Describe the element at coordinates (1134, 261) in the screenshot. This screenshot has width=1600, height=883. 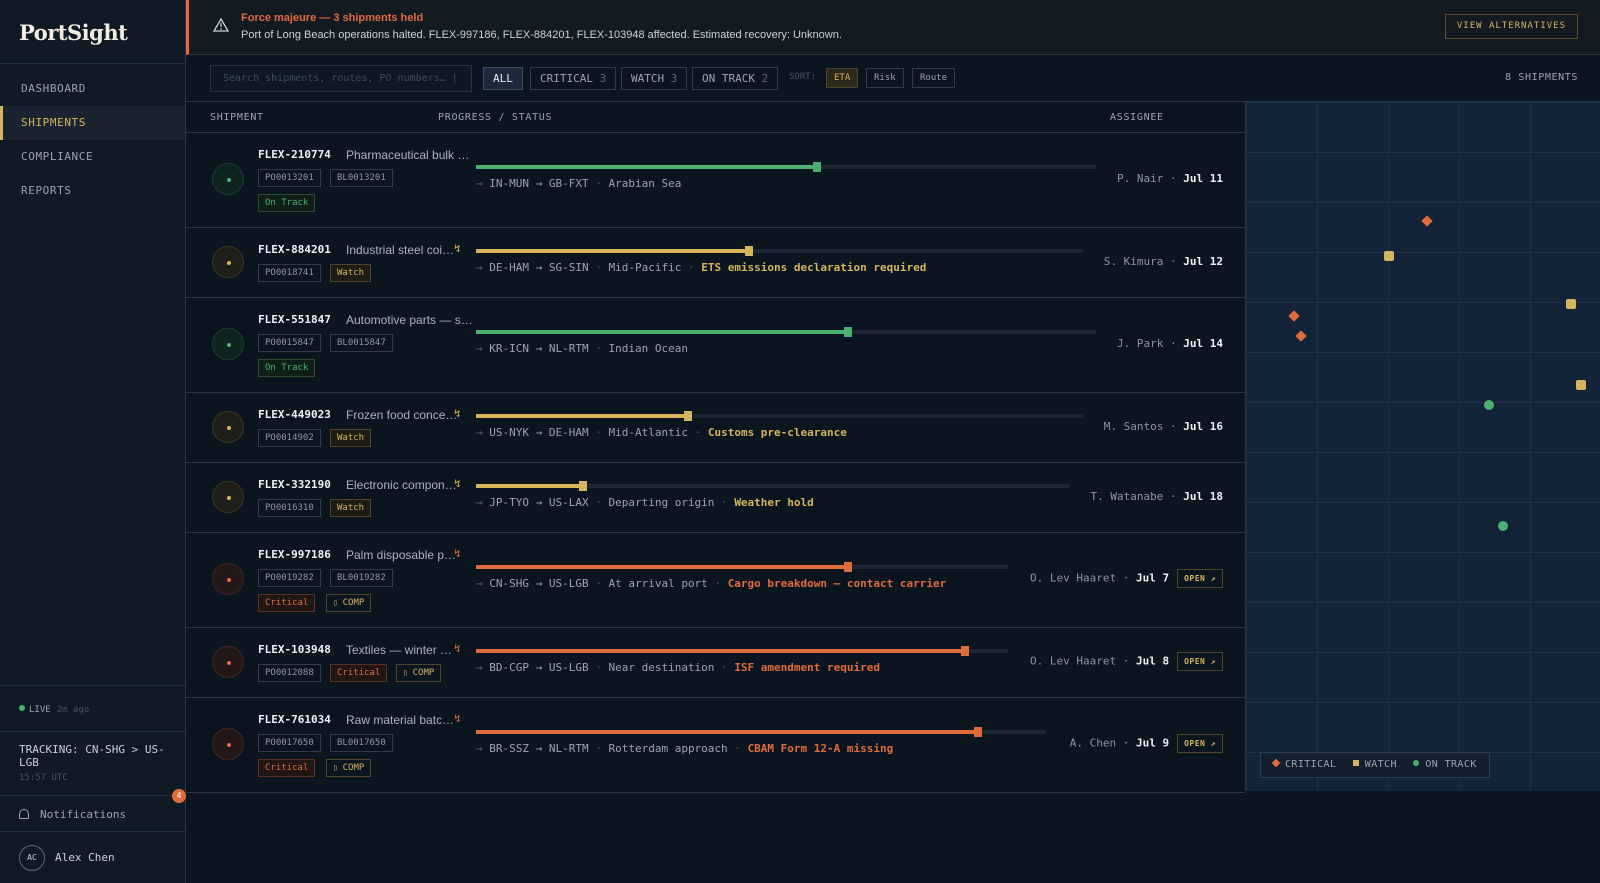
I see `assignee-name: S. Kimura` at that location.